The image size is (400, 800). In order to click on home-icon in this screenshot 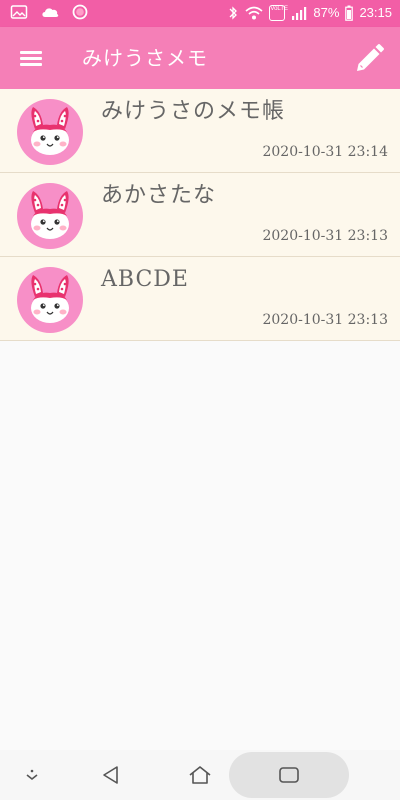, I will do `click(200, 775)`.